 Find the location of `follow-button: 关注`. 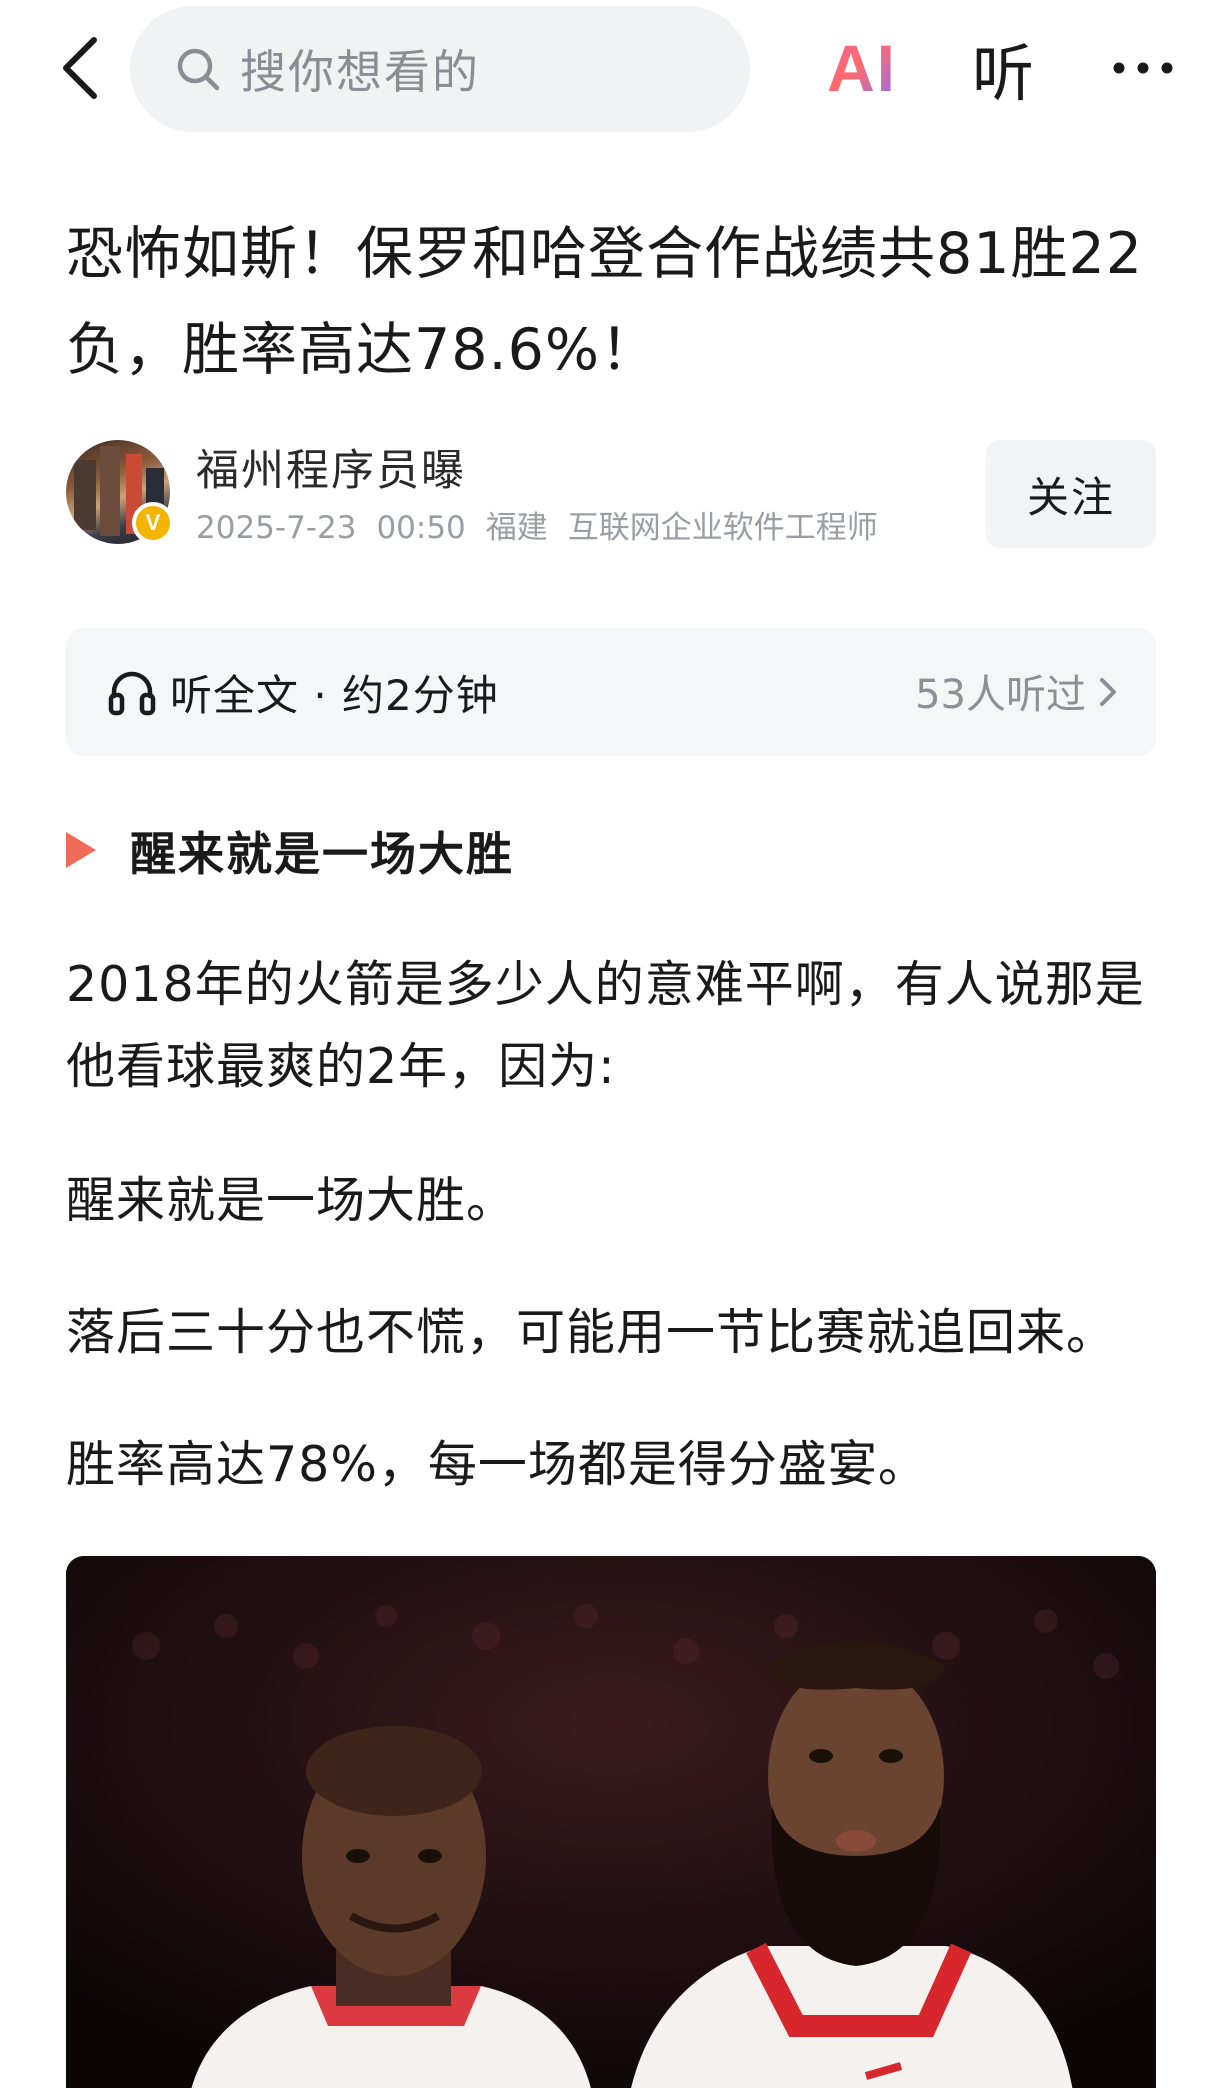

follow-button: 关注 is located at coordinates (1071, 494).